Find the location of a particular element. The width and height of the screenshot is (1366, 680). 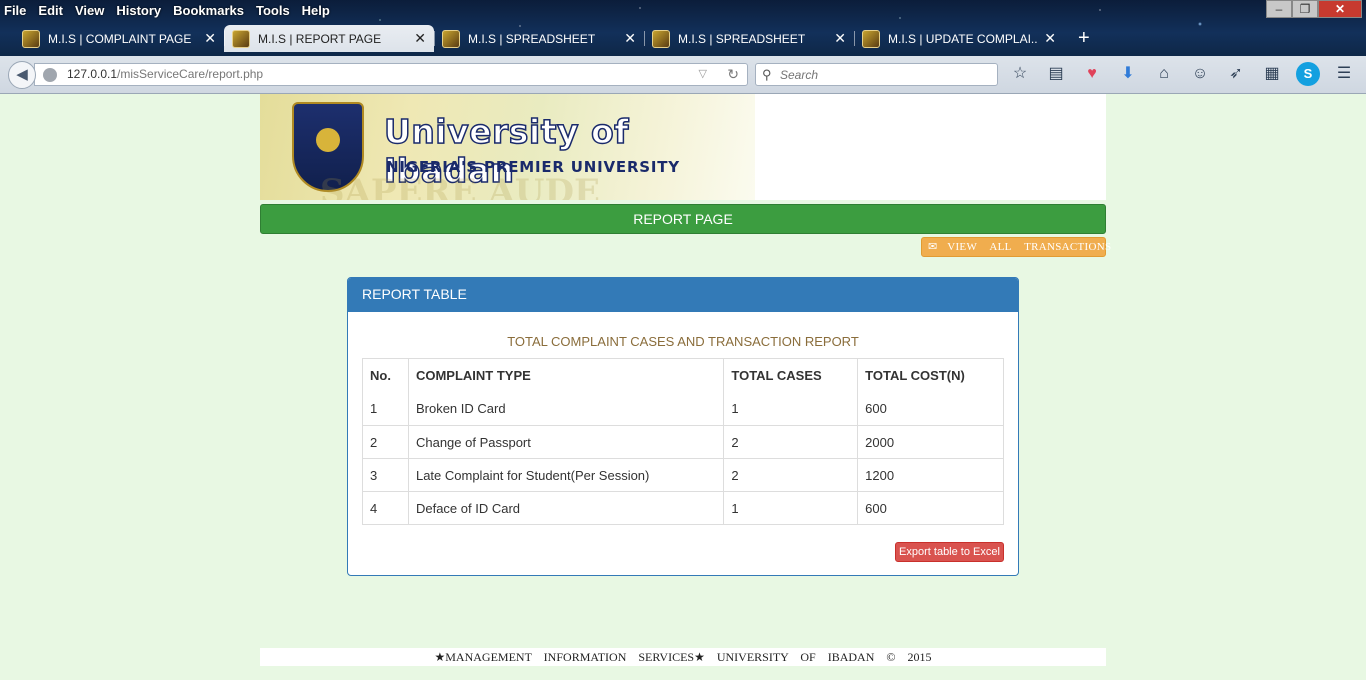

crest-motto-watermark: SAPERE AUDE is located at coordinates (460, 186).